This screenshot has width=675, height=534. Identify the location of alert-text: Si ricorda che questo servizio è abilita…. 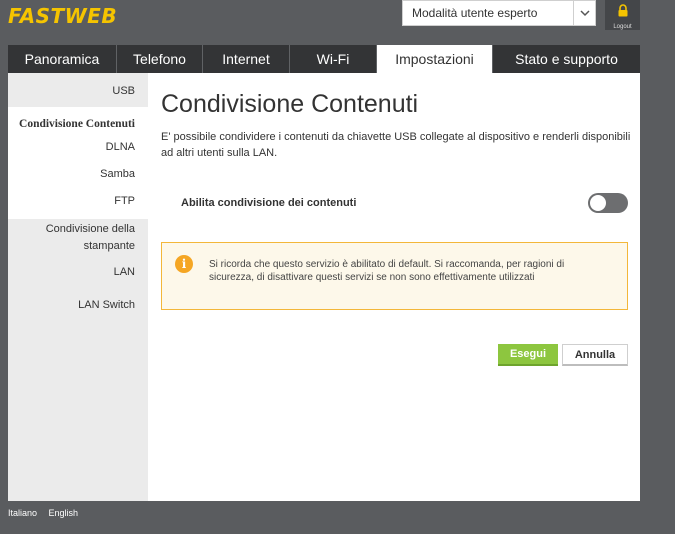
(387, 271).